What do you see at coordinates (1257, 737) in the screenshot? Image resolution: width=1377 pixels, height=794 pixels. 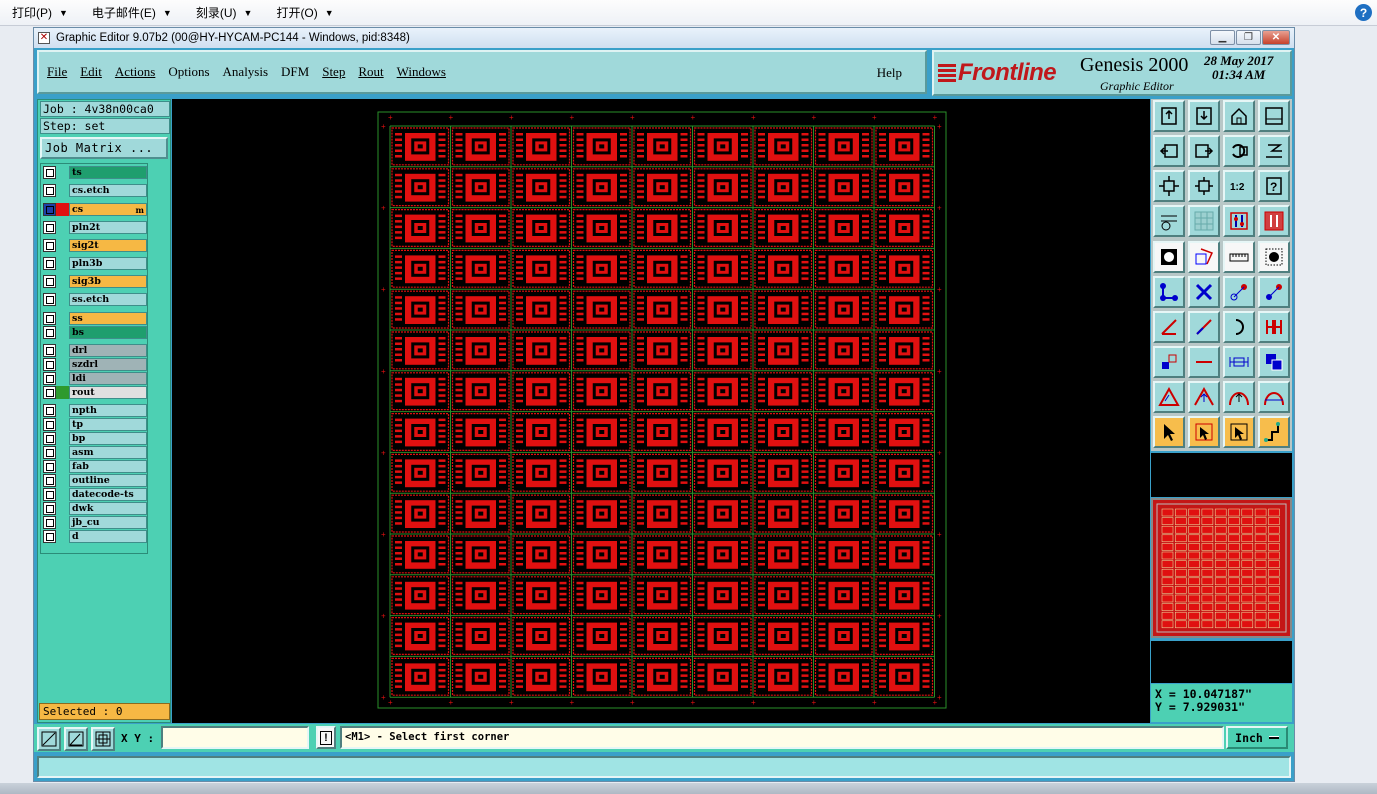 I see `unit-selector: Inch` at bounding box center [1257, 737].